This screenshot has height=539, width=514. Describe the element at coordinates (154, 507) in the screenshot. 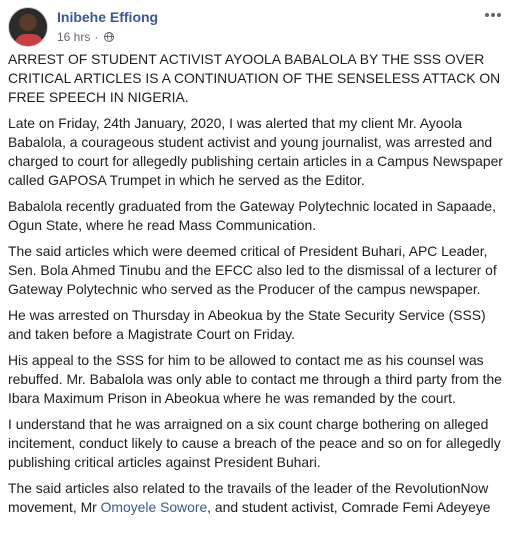

I see `mention-link: Omoyele Sowore` at that location.